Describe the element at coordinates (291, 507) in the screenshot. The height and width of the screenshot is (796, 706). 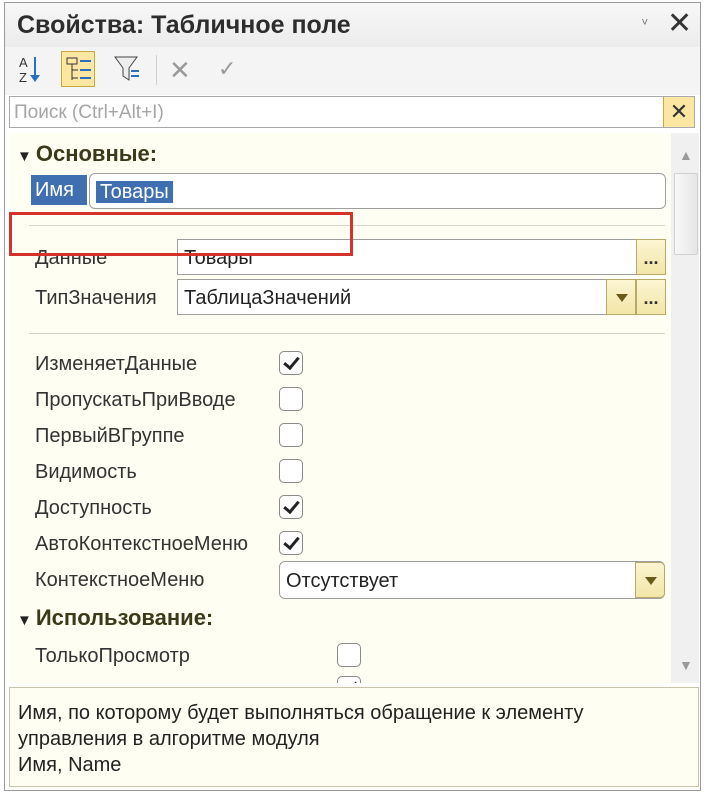
I see `enabled-checkbox` at that location.